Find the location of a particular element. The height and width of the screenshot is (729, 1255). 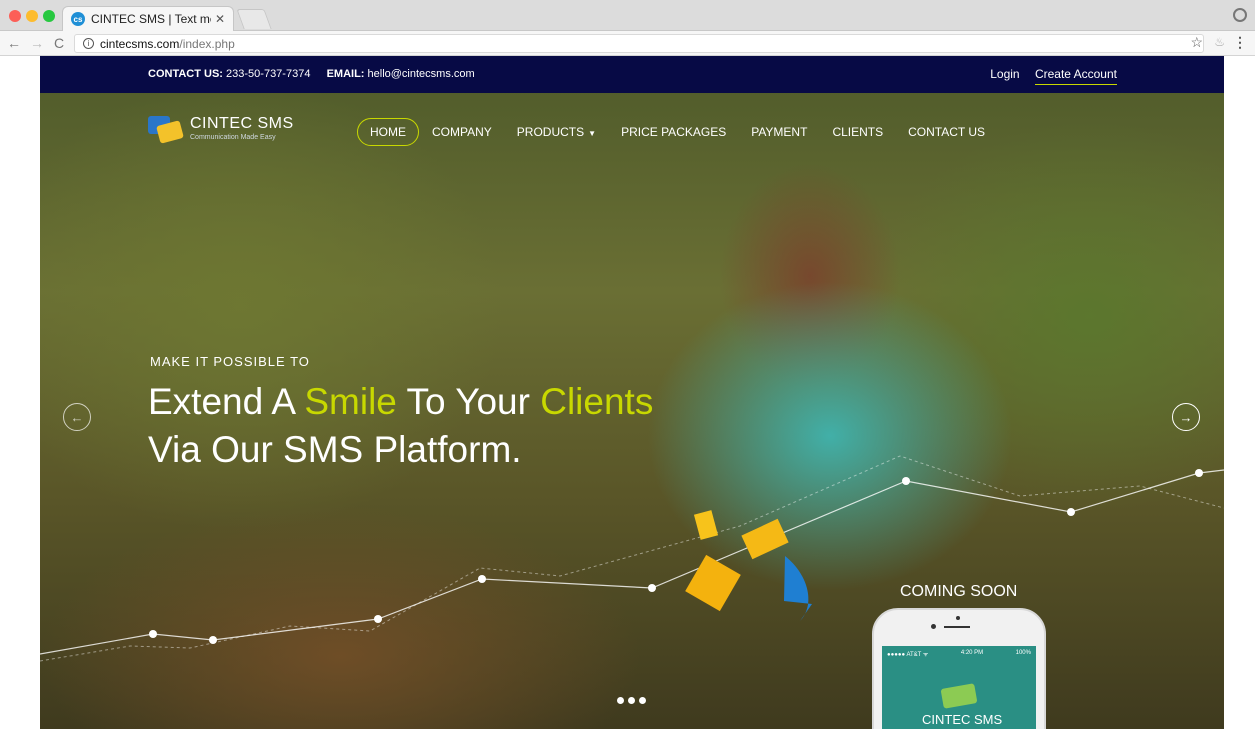

contact-phone: 233-50-737-7374 is located at coordinates (268, 74).